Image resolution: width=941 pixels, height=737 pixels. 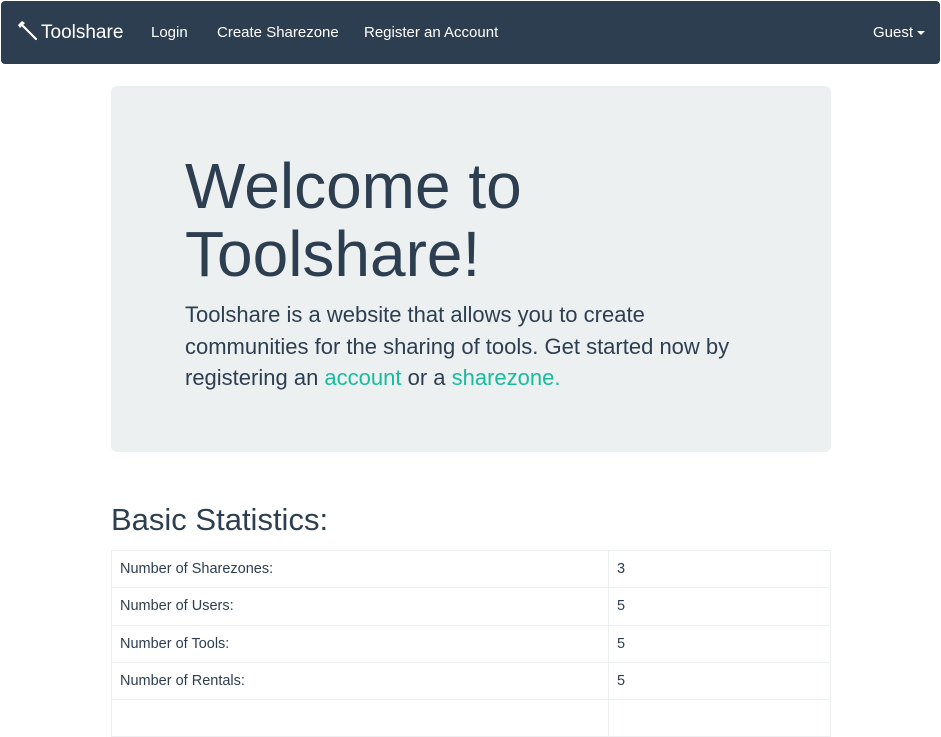 I want to click on table-row, so click(x=471, y=718).